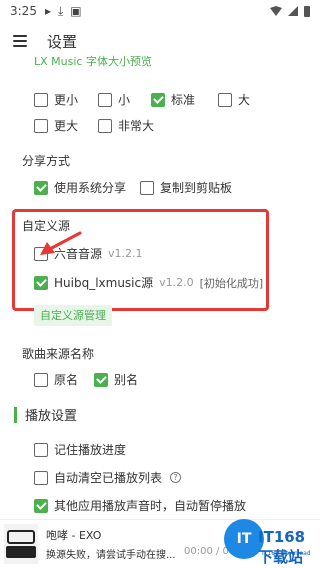 This screenshot has width=320, height=569. What do you see at coordinates (196, 188) in the screenshot?
I see `option-label: 复制到剪贴板` at bounding box center [196, 188].